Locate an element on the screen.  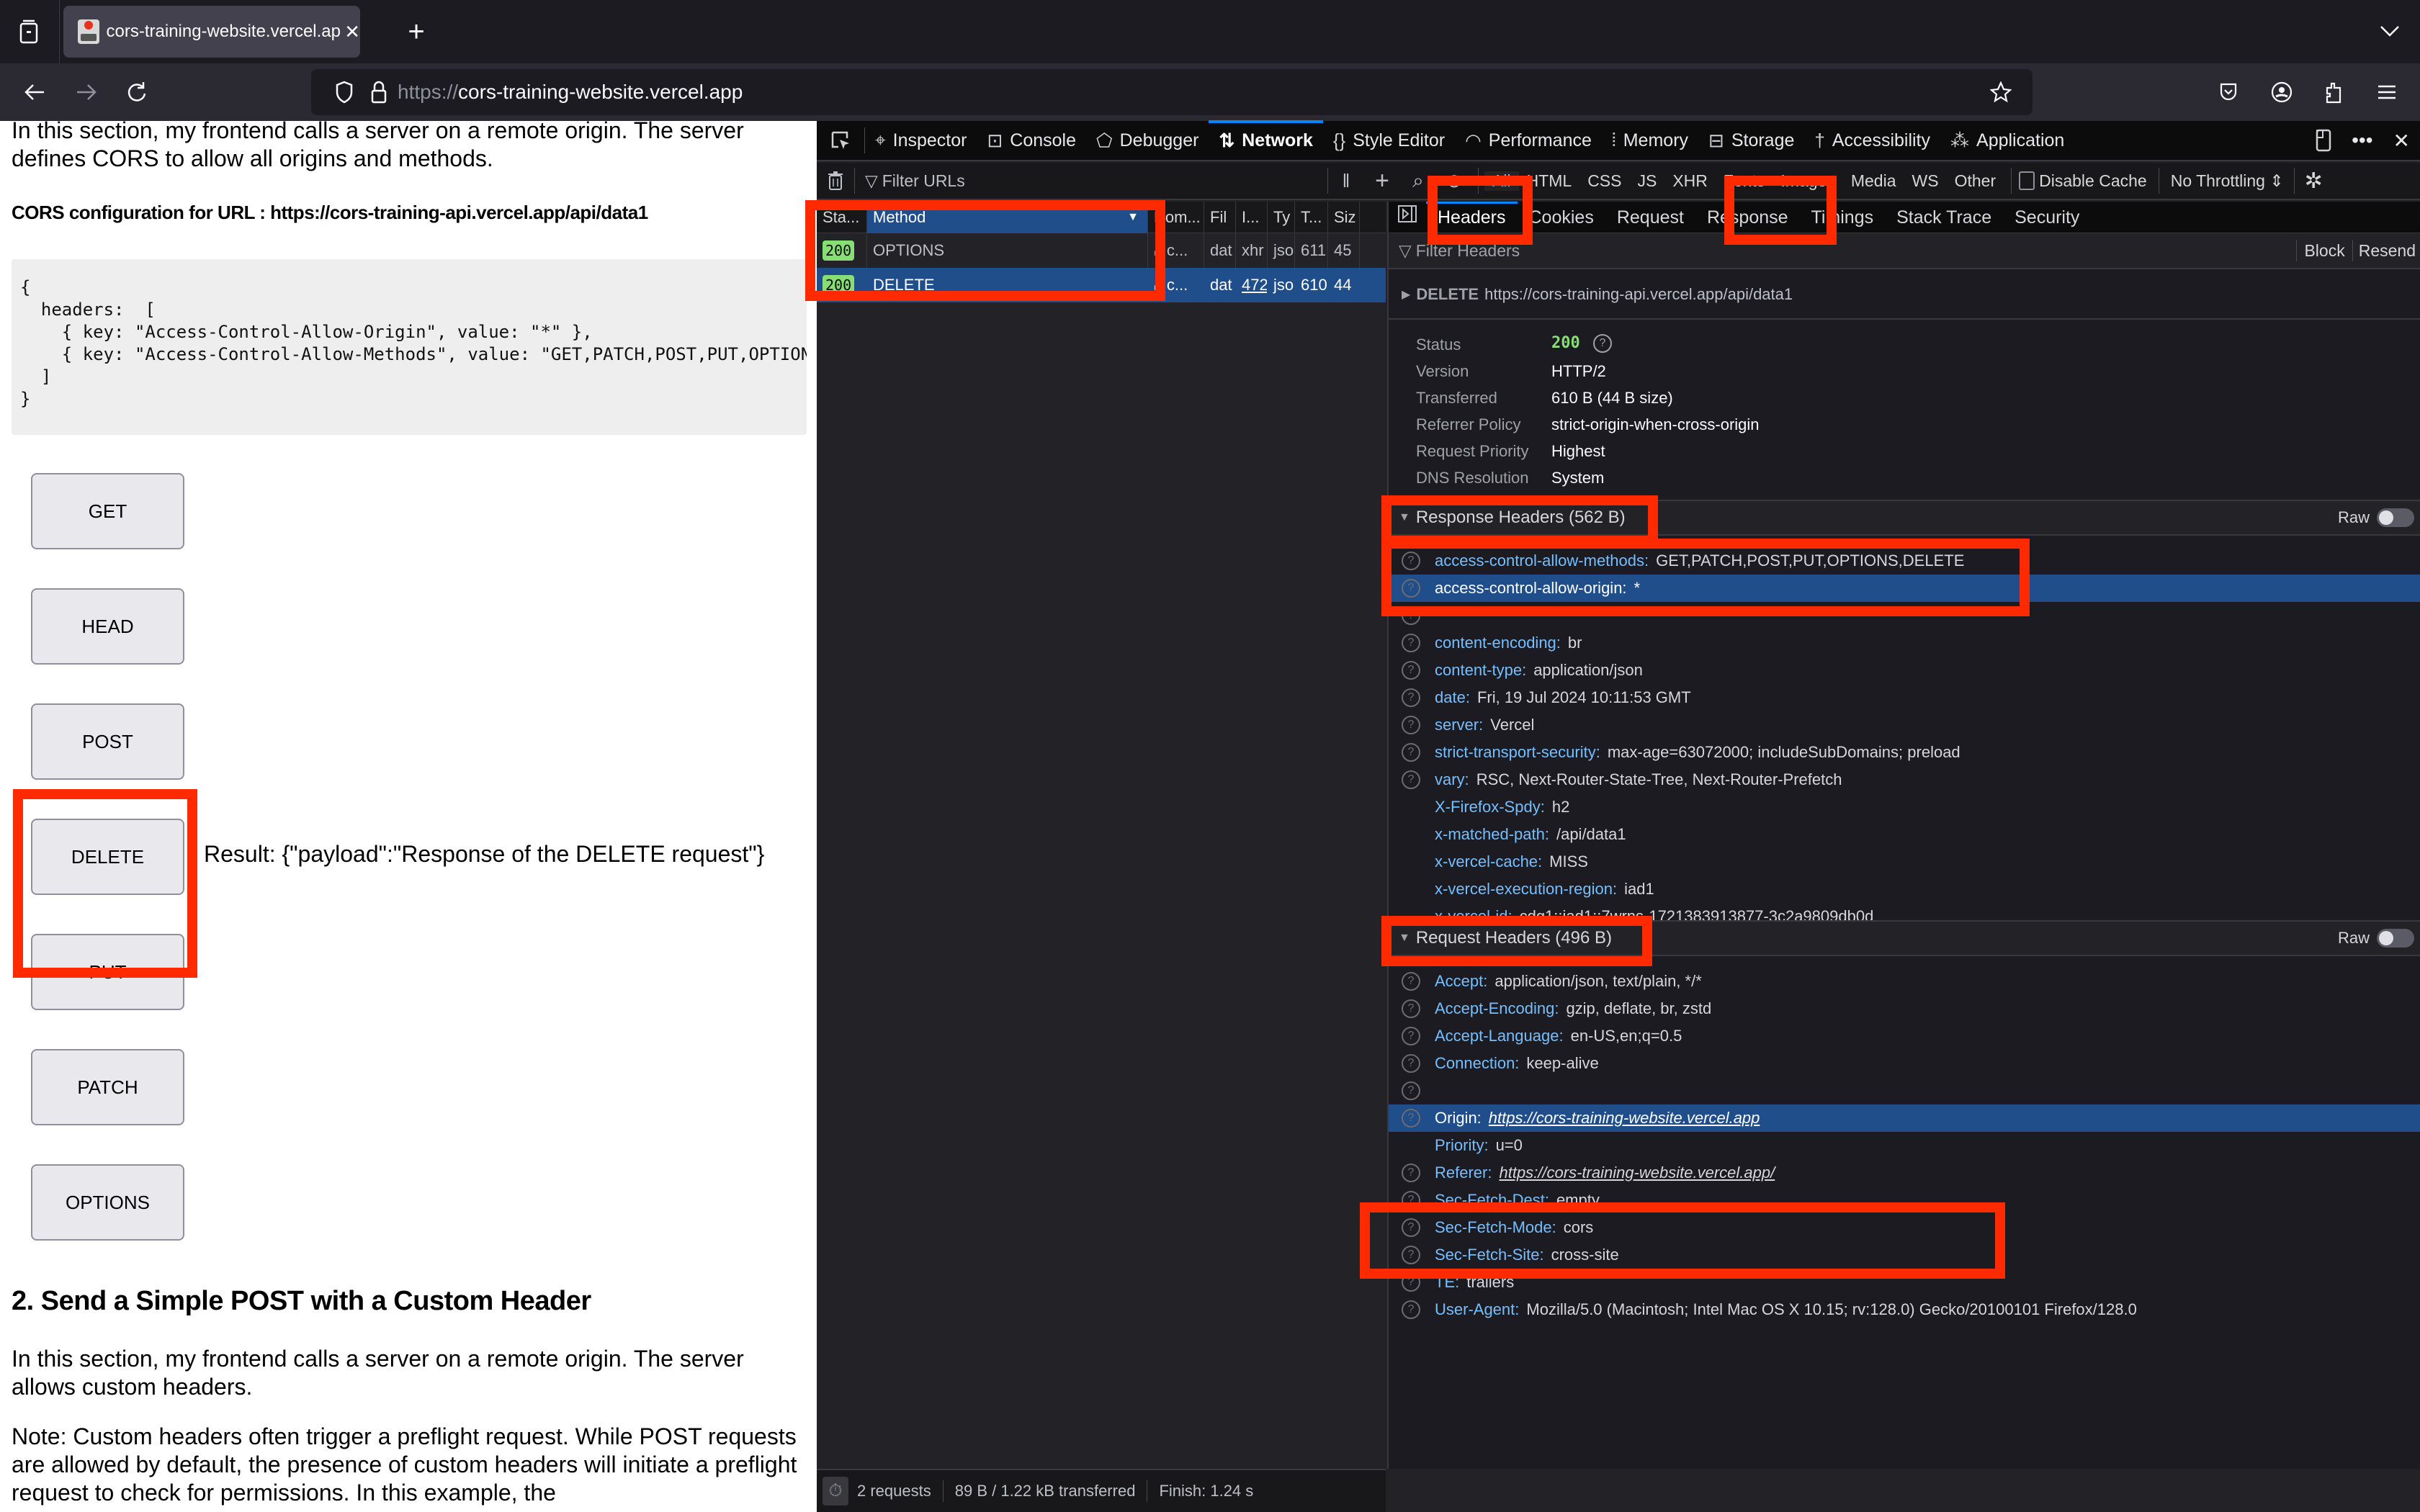
type-filter-media: Media is located at coordinates (1873, 181).